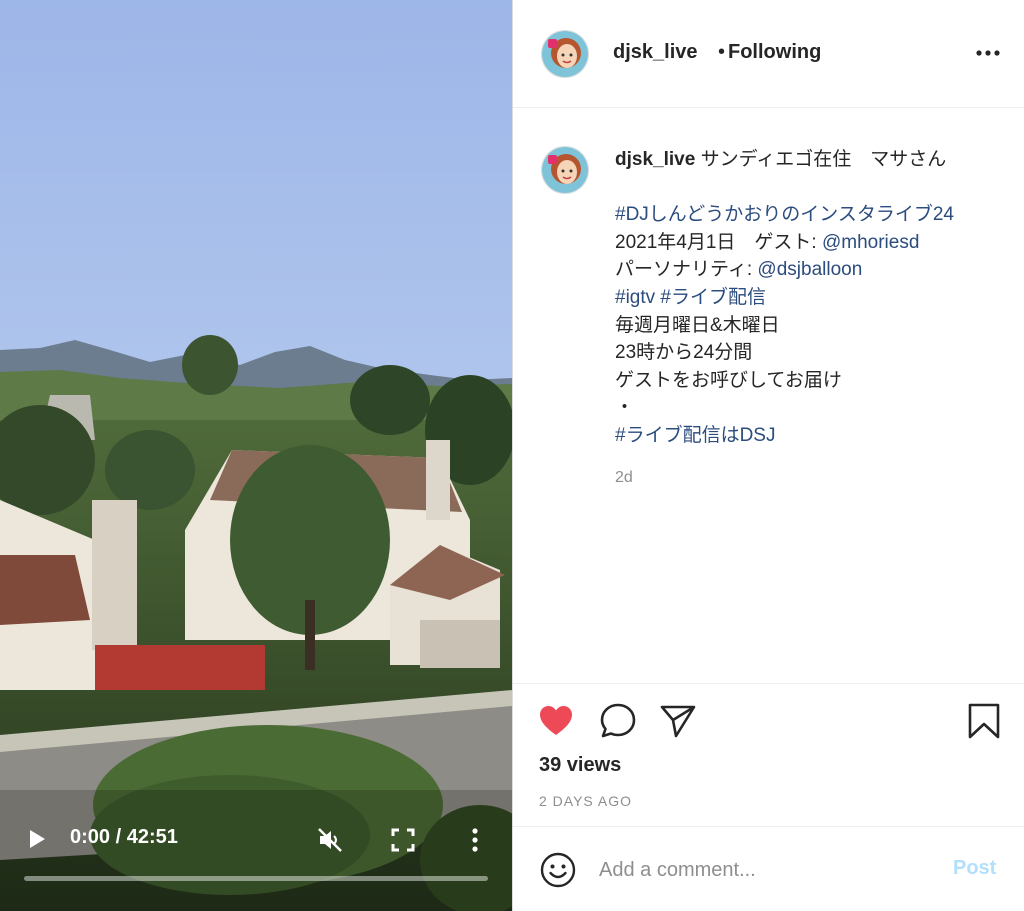 This screenshot has width=1024, height=911. I want to click on caption-first-line: djsk_live サンディエゴ在住 マサさん, so click(810, 160).